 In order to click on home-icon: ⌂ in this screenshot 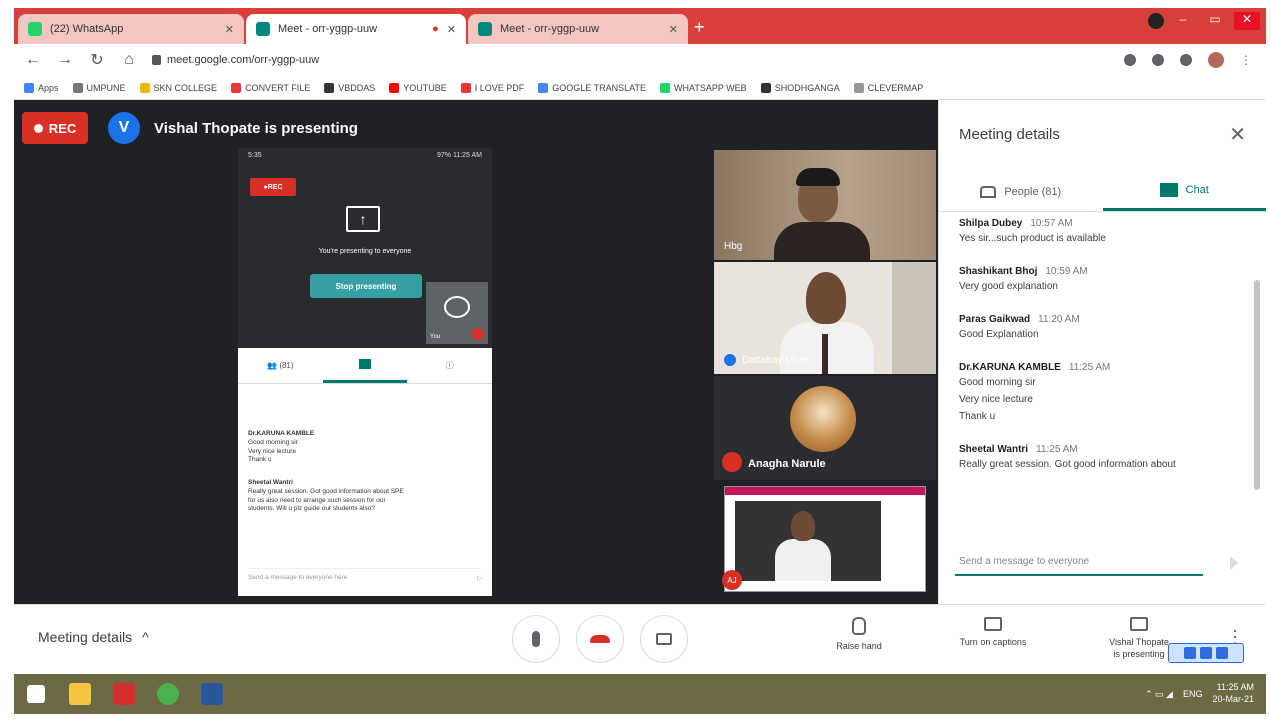, I will do `click(129, 60)`.